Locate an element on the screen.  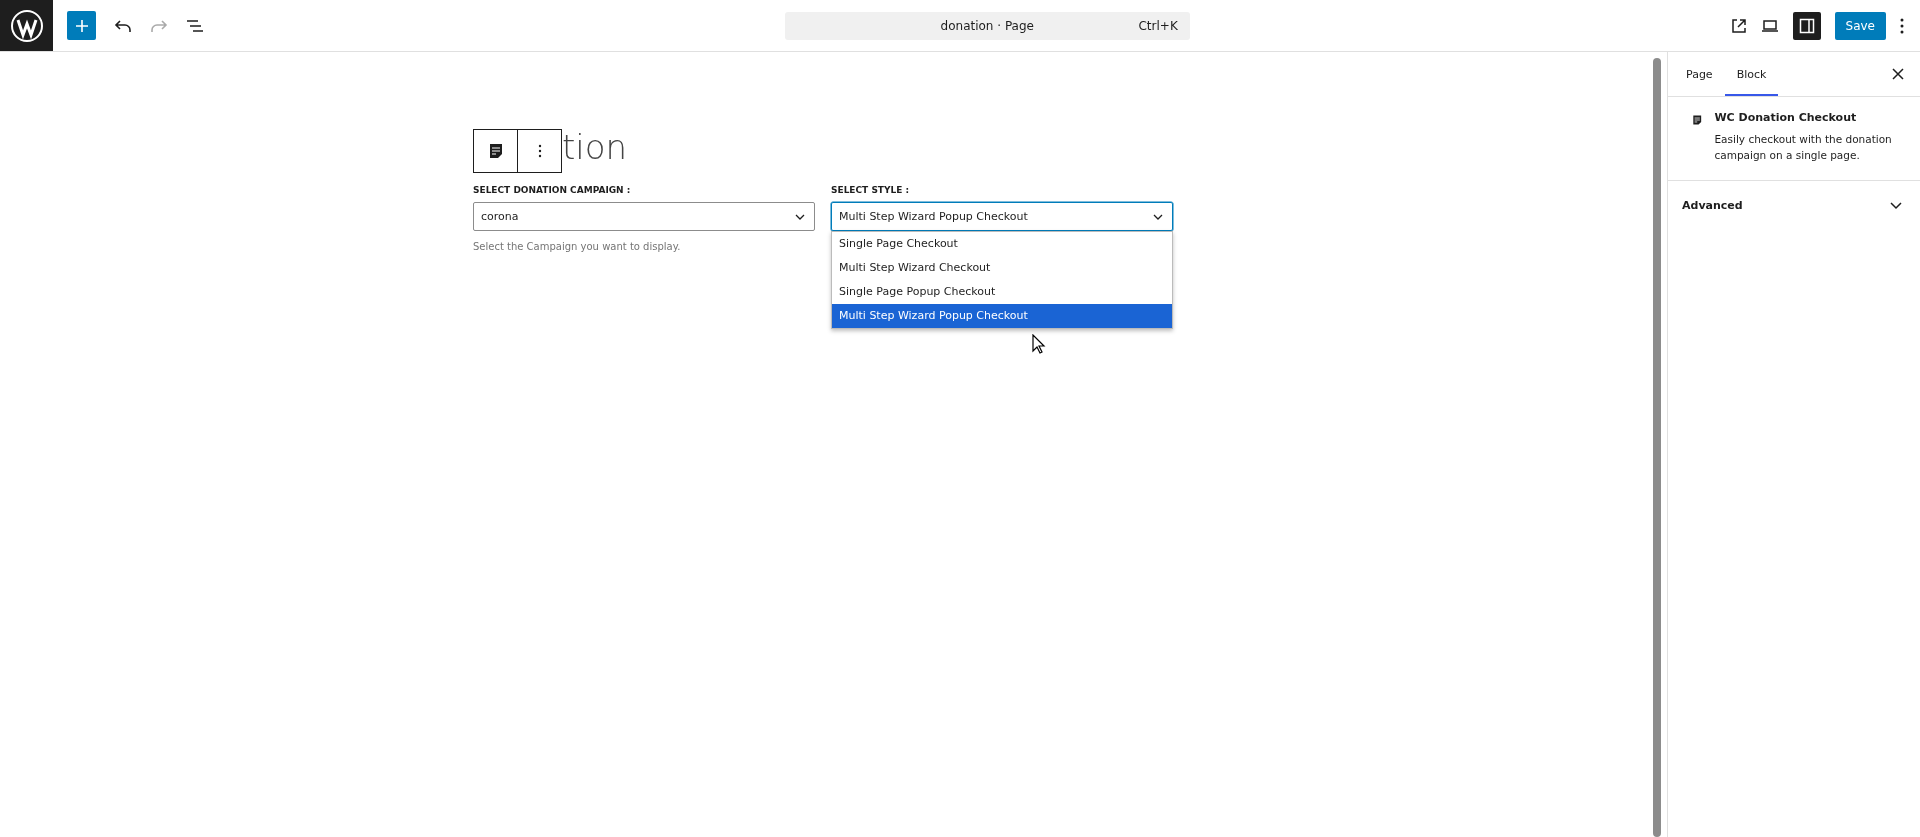
plus-icon is located at coordinates (81, 25).